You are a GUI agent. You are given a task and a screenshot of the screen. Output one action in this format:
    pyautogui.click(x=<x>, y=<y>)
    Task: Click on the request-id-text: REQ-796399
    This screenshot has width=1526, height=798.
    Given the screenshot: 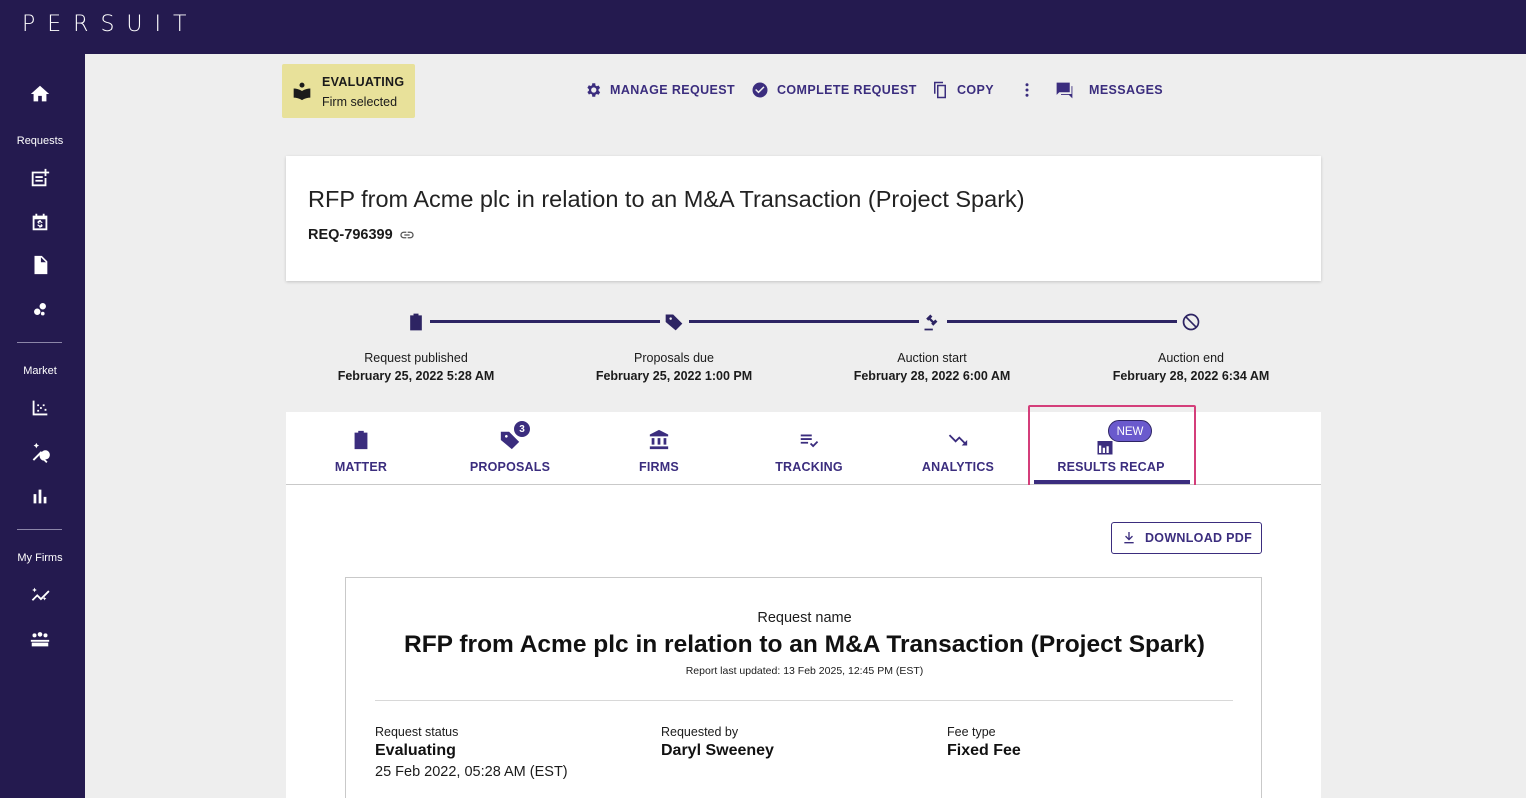 What is the action you would take?
    pyautogui.click(x=350, y=235)
    